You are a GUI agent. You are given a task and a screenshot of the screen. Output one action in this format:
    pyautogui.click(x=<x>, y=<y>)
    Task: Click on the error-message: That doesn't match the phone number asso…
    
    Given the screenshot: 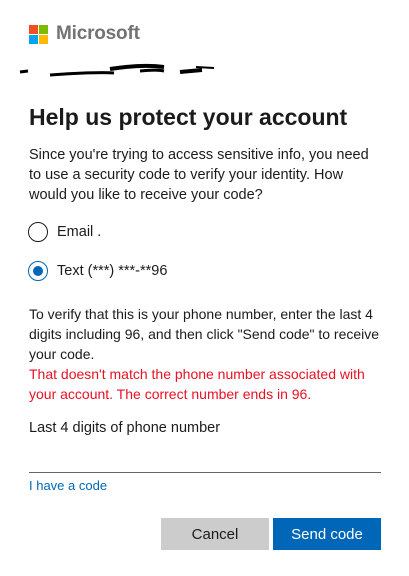 What is the action you would take?
    pyautogui.click(x=197, y=384)
    